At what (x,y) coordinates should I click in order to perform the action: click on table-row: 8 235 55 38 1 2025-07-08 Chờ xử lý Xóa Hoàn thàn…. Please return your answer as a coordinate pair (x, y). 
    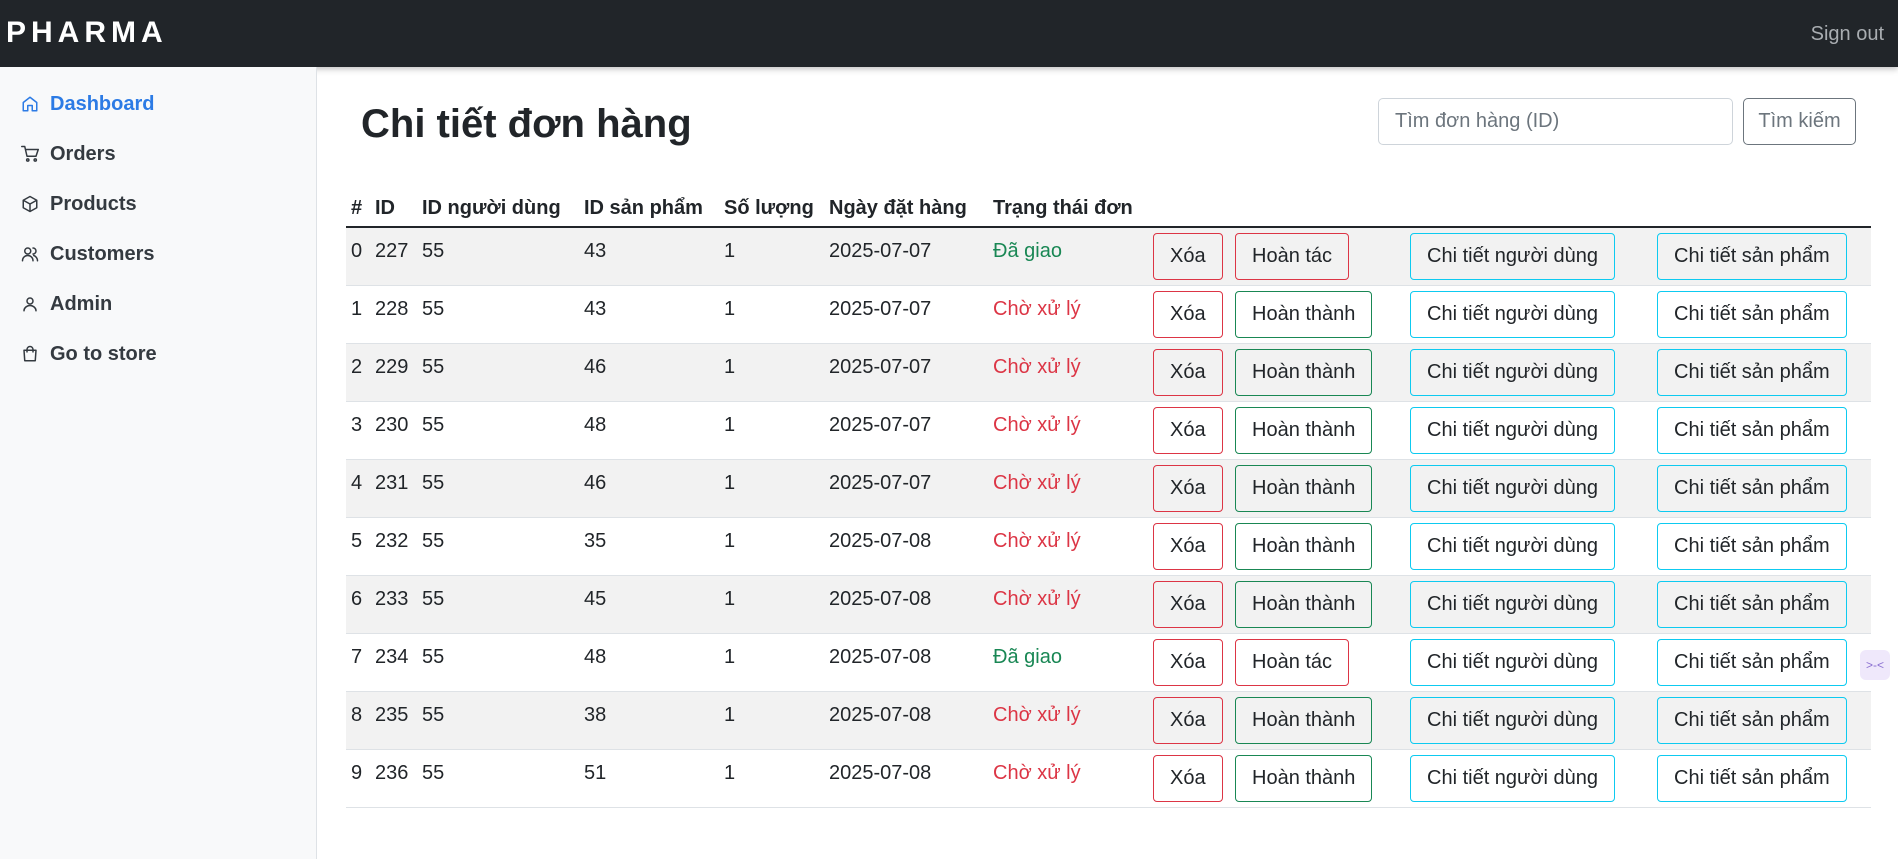
    Looking at the image, I should click on (1108, 720).